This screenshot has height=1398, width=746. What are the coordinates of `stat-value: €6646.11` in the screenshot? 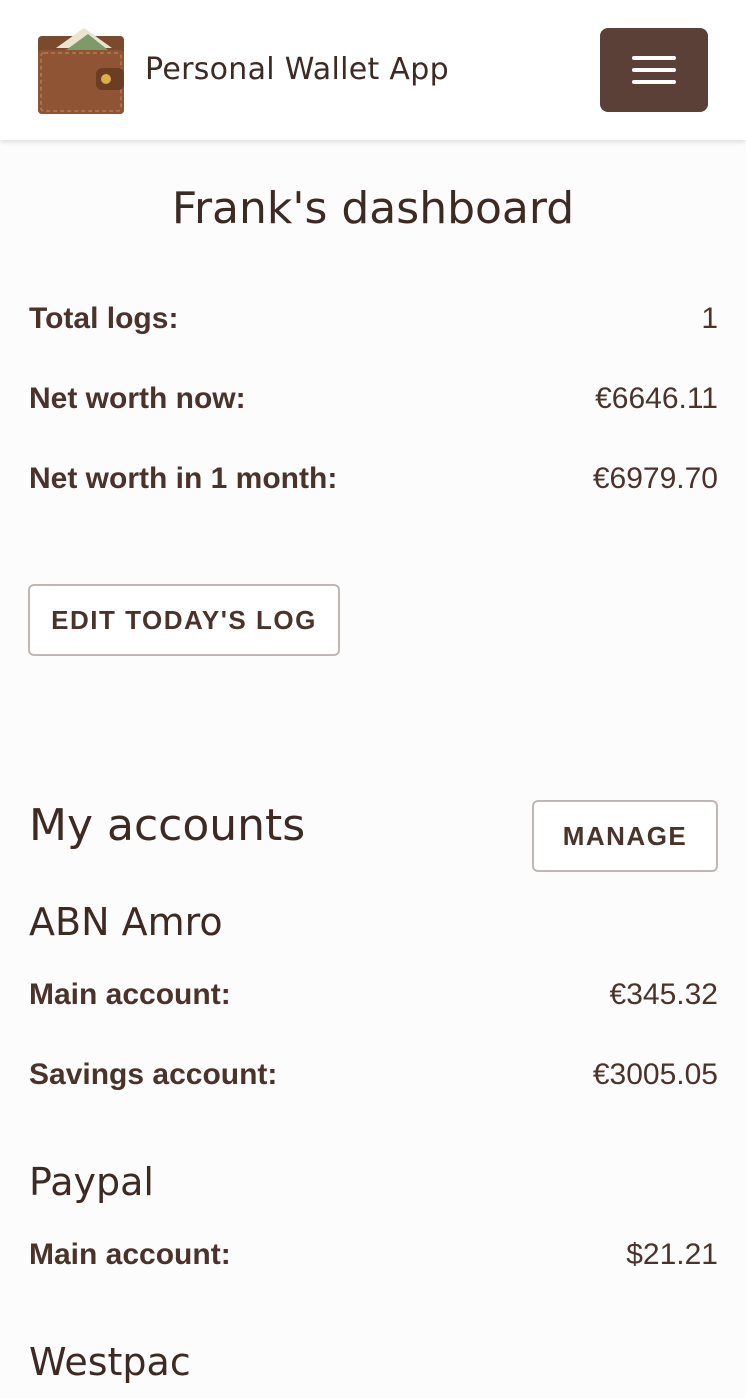 It's located at (656, 398).